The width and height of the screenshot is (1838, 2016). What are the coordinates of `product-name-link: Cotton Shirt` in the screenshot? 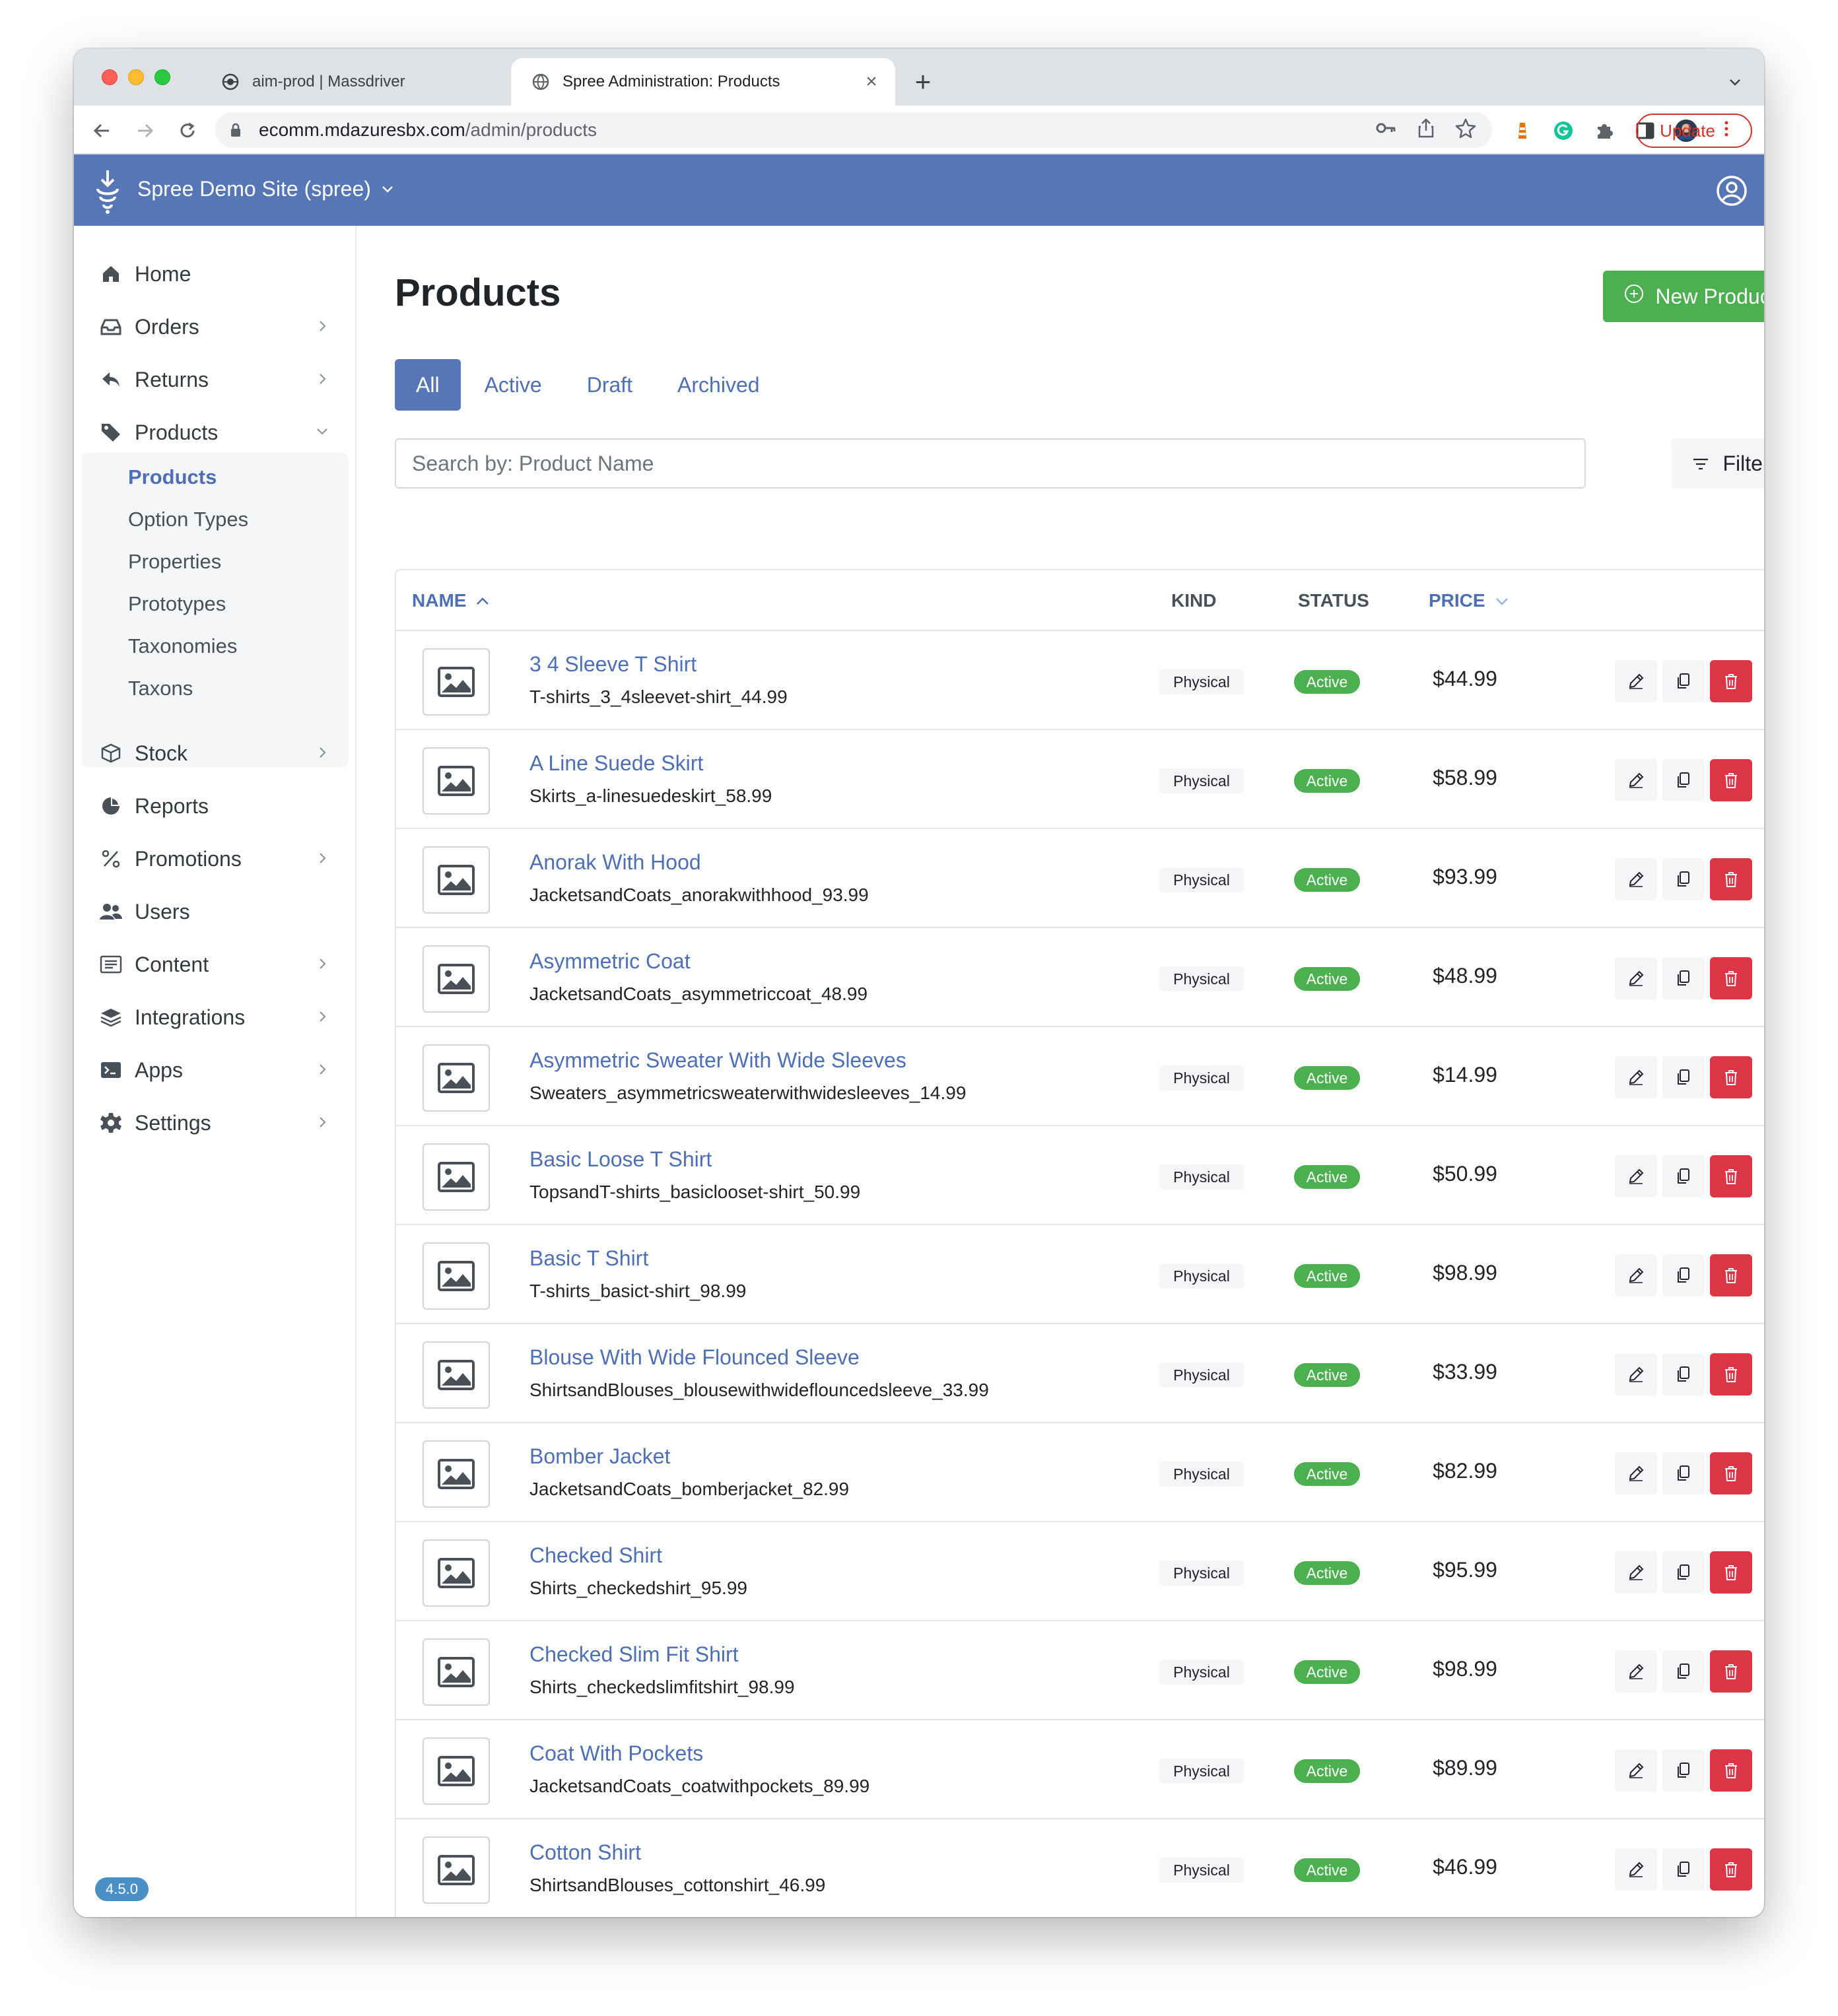 It's located at (585, 1852).